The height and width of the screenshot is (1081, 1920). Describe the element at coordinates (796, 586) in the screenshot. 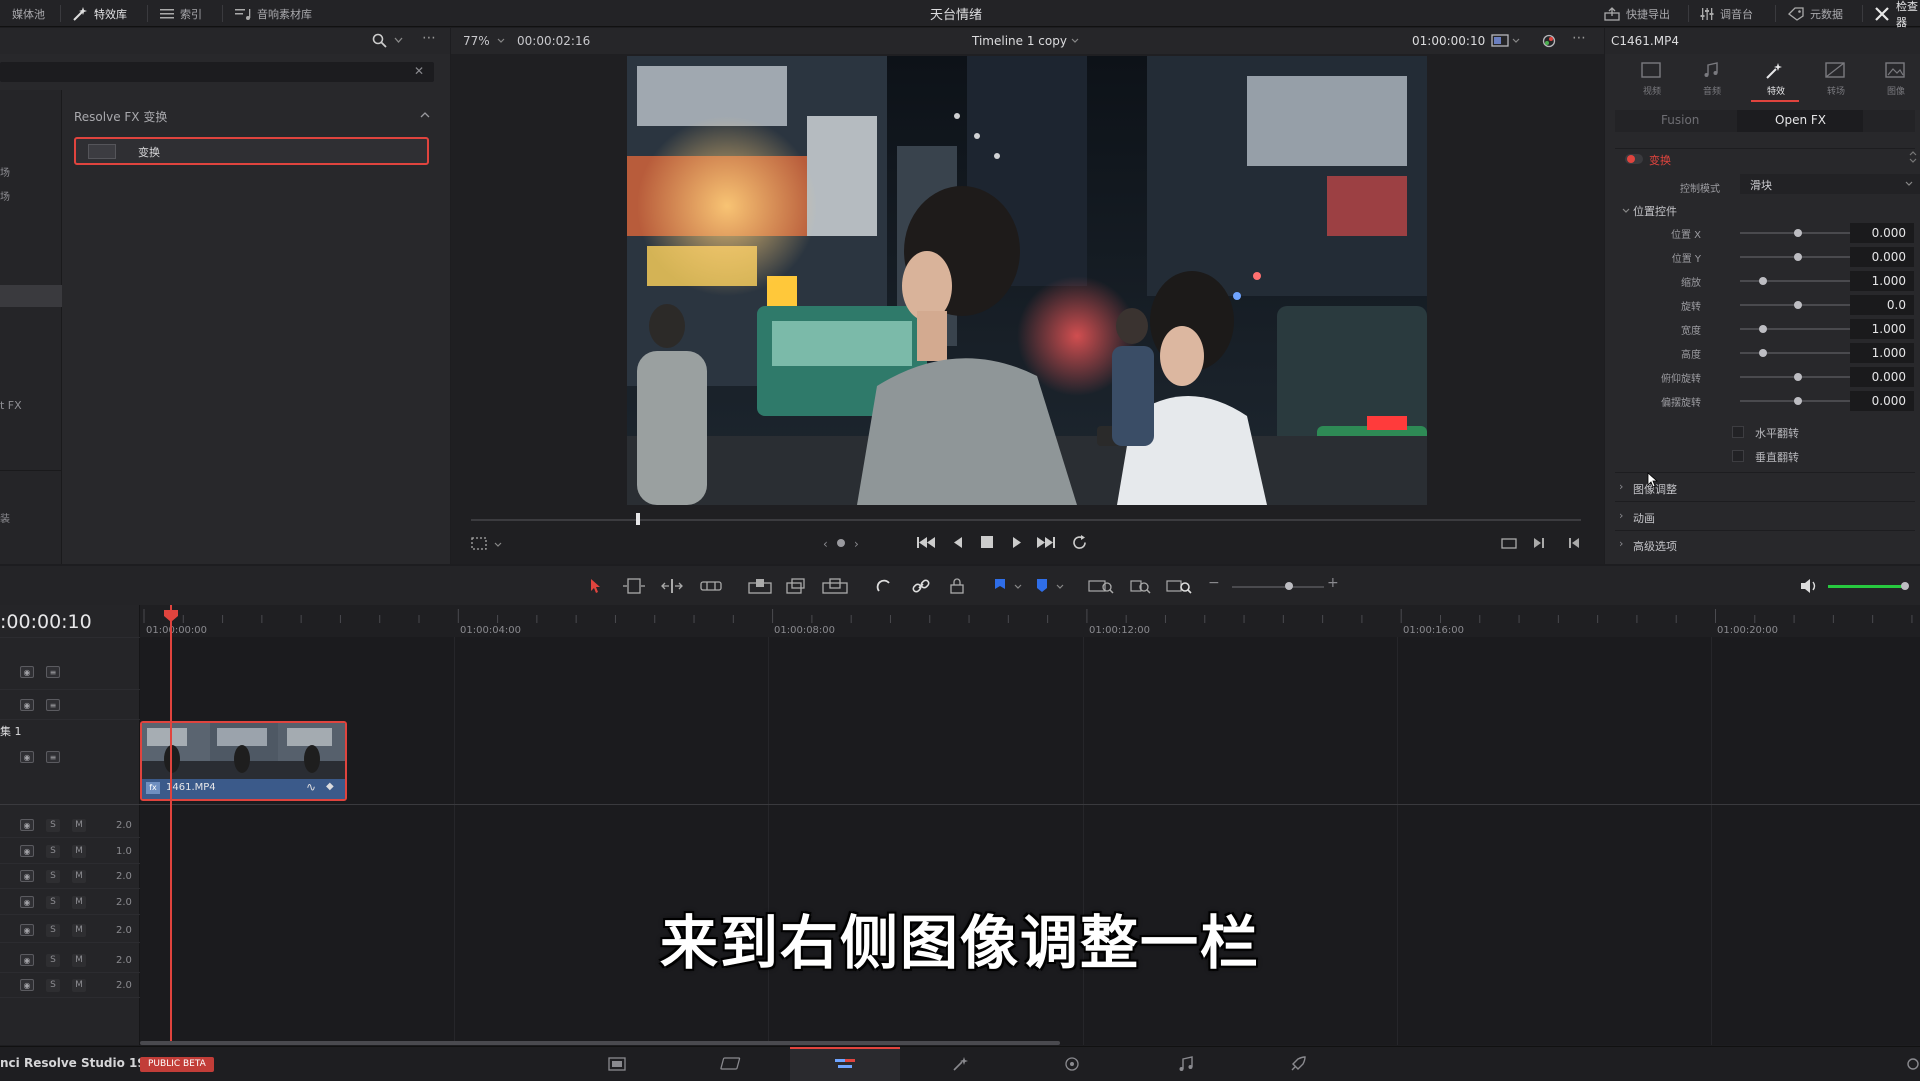

I see `overwrite-clip-icon` at that location.